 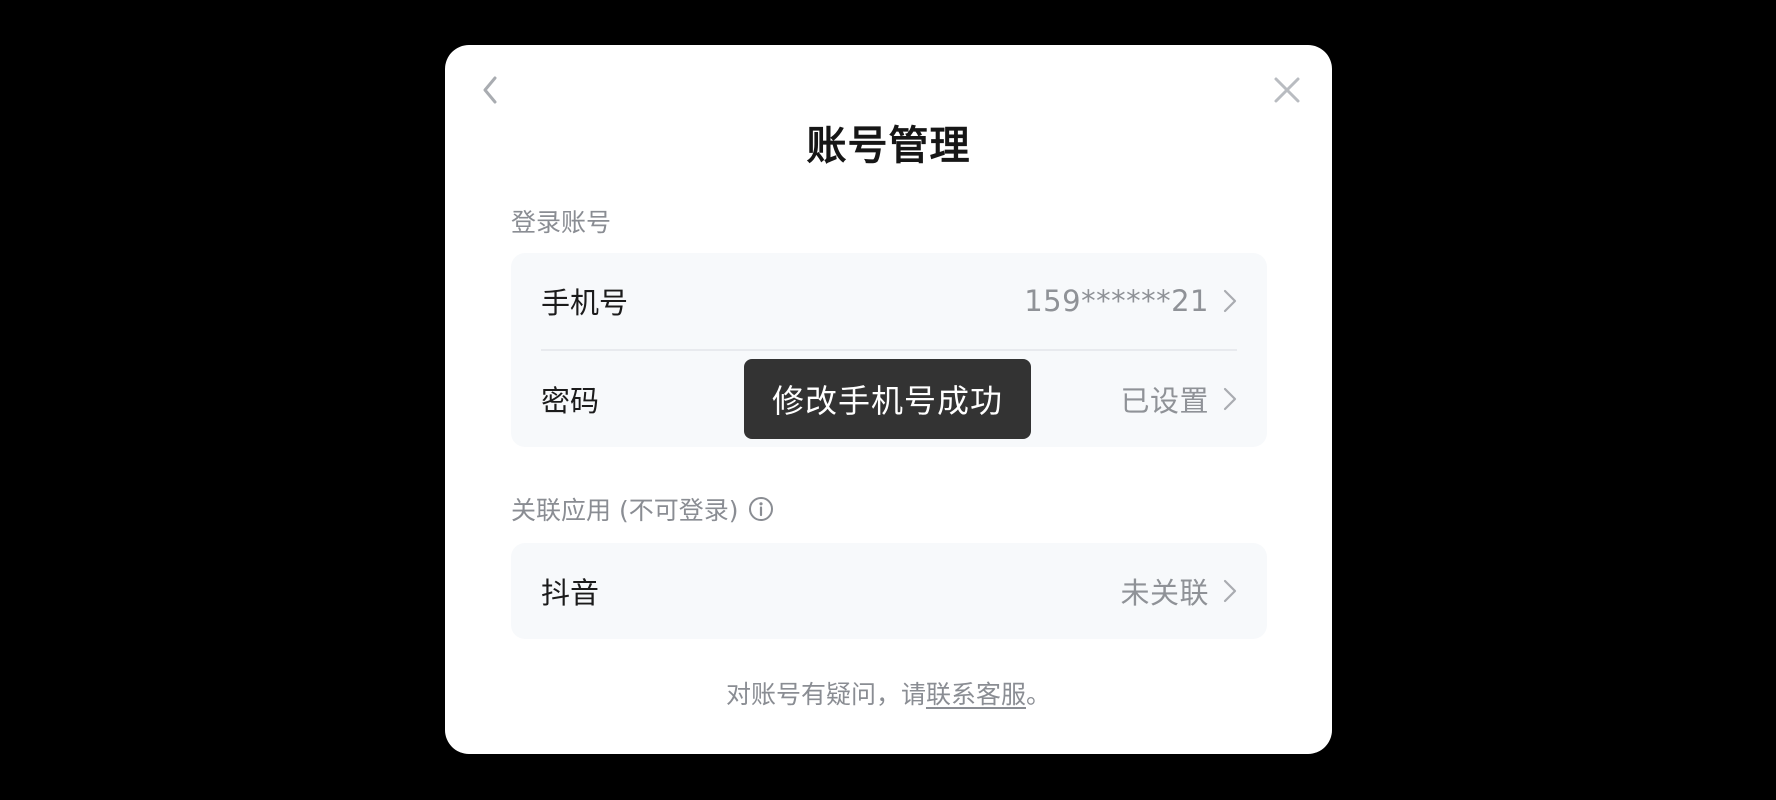 I want to click on password-value-group: 已设置, so click(x=1178, y=399).